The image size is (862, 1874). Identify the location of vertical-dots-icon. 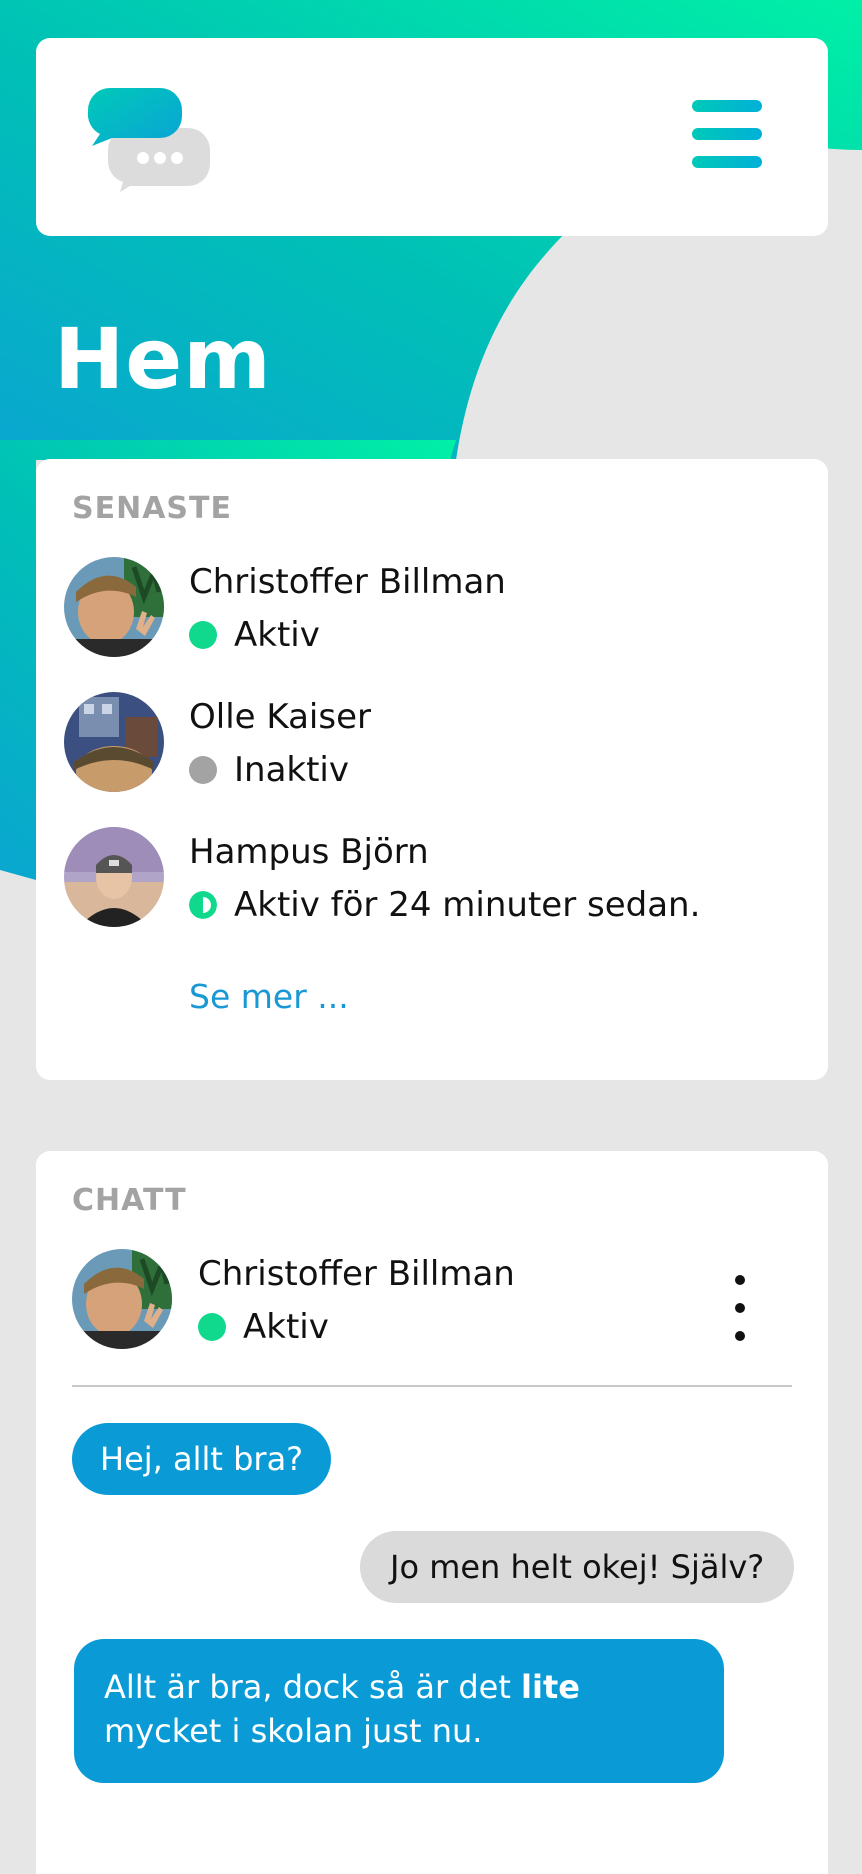
(741, 1310).